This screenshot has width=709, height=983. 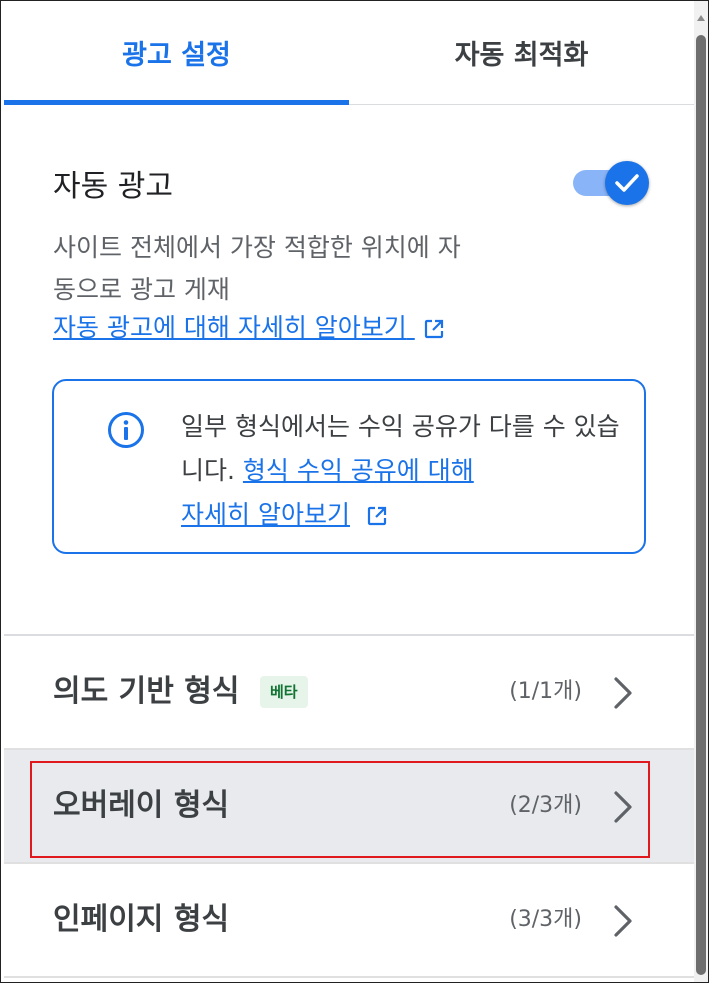 I want to click on auto-ads-description: 사이트 전체에서 가장 적합한 위치에 자 동으로 광고 게재, so click(x=288, y=269).